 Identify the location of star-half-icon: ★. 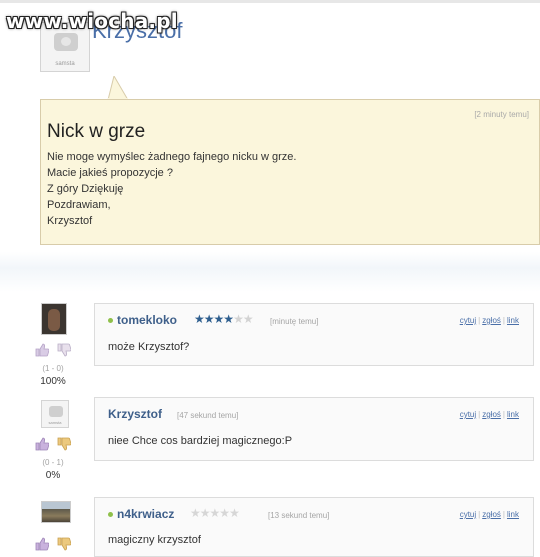
(228, 319).